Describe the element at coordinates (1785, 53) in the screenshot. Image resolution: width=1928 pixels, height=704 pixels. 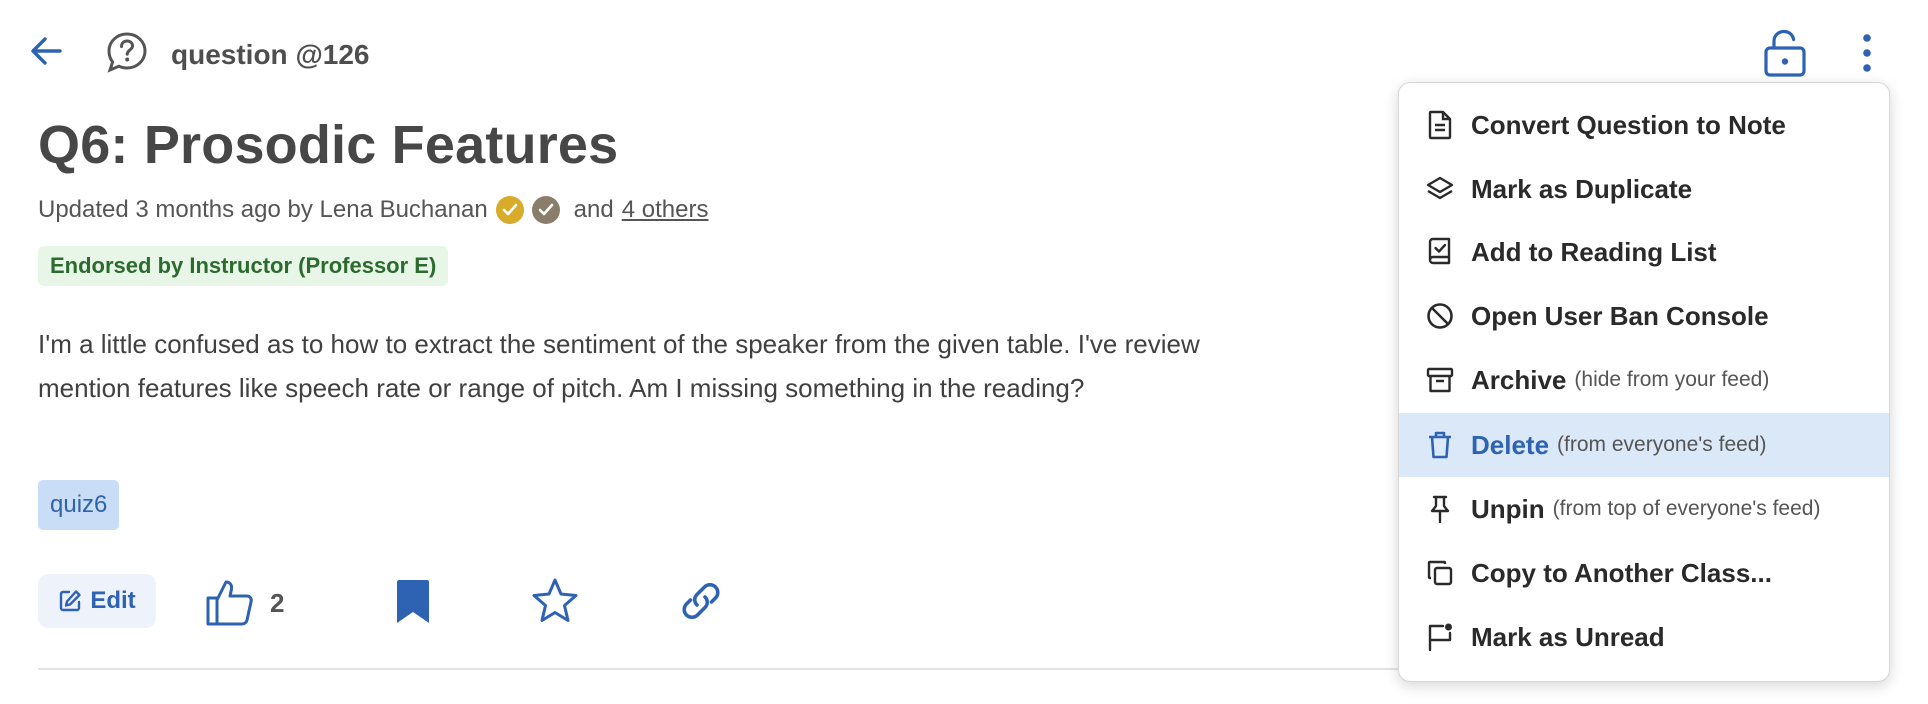
I see `unlock-icon` at that location.